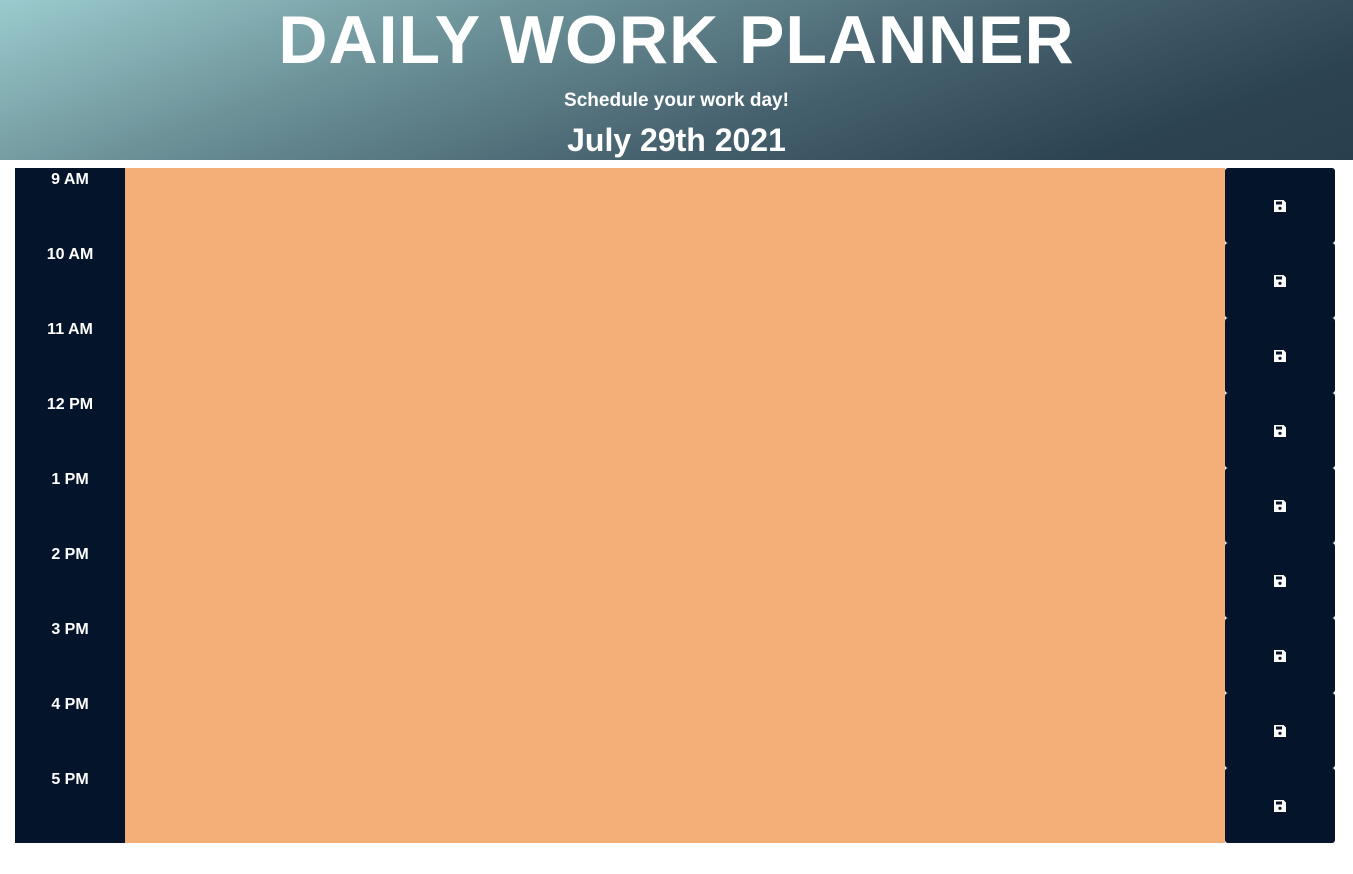  I want to click on timeblock-row: 2 PM, so click(675, 580).